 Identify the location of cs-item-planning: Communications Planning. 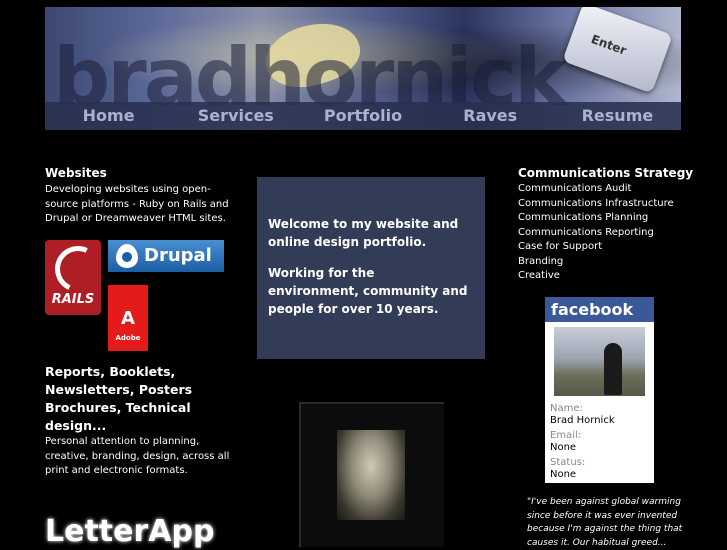
(596, 218).